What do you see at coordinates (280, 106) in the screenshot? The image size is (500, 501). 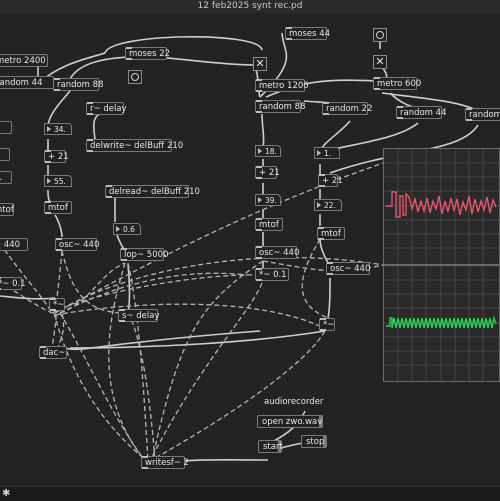 I see `random-88-object-mid: random 88` at bounding box center [280, 106].